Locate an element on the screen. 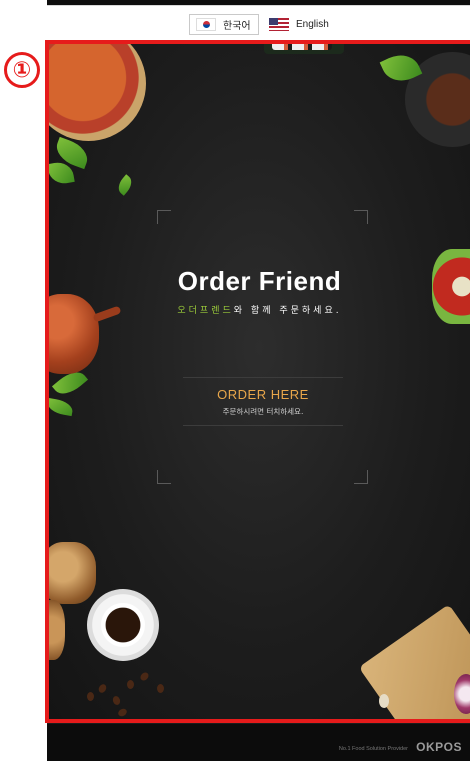  pizza-image is located at coordinates (97, 92).